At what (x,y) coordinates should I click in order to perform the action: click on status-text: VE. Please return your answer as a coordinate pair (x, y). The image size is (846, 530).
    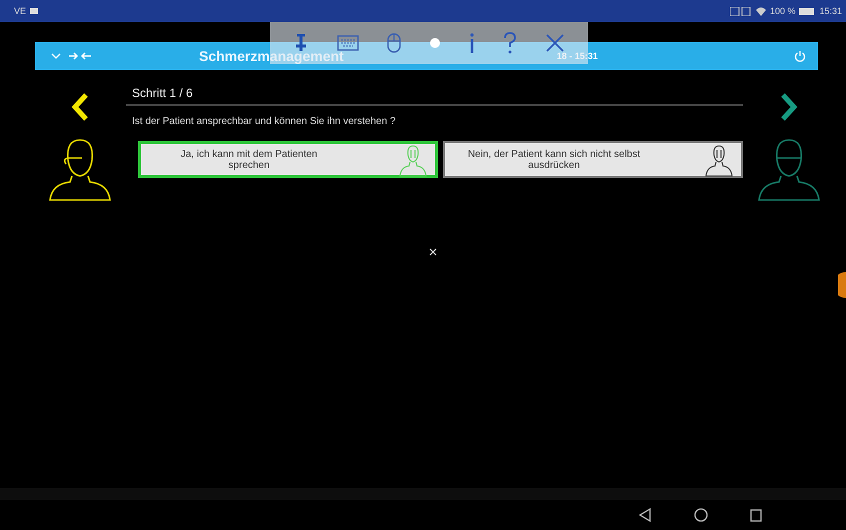
    Looking at the image, I should click on (20, 11).